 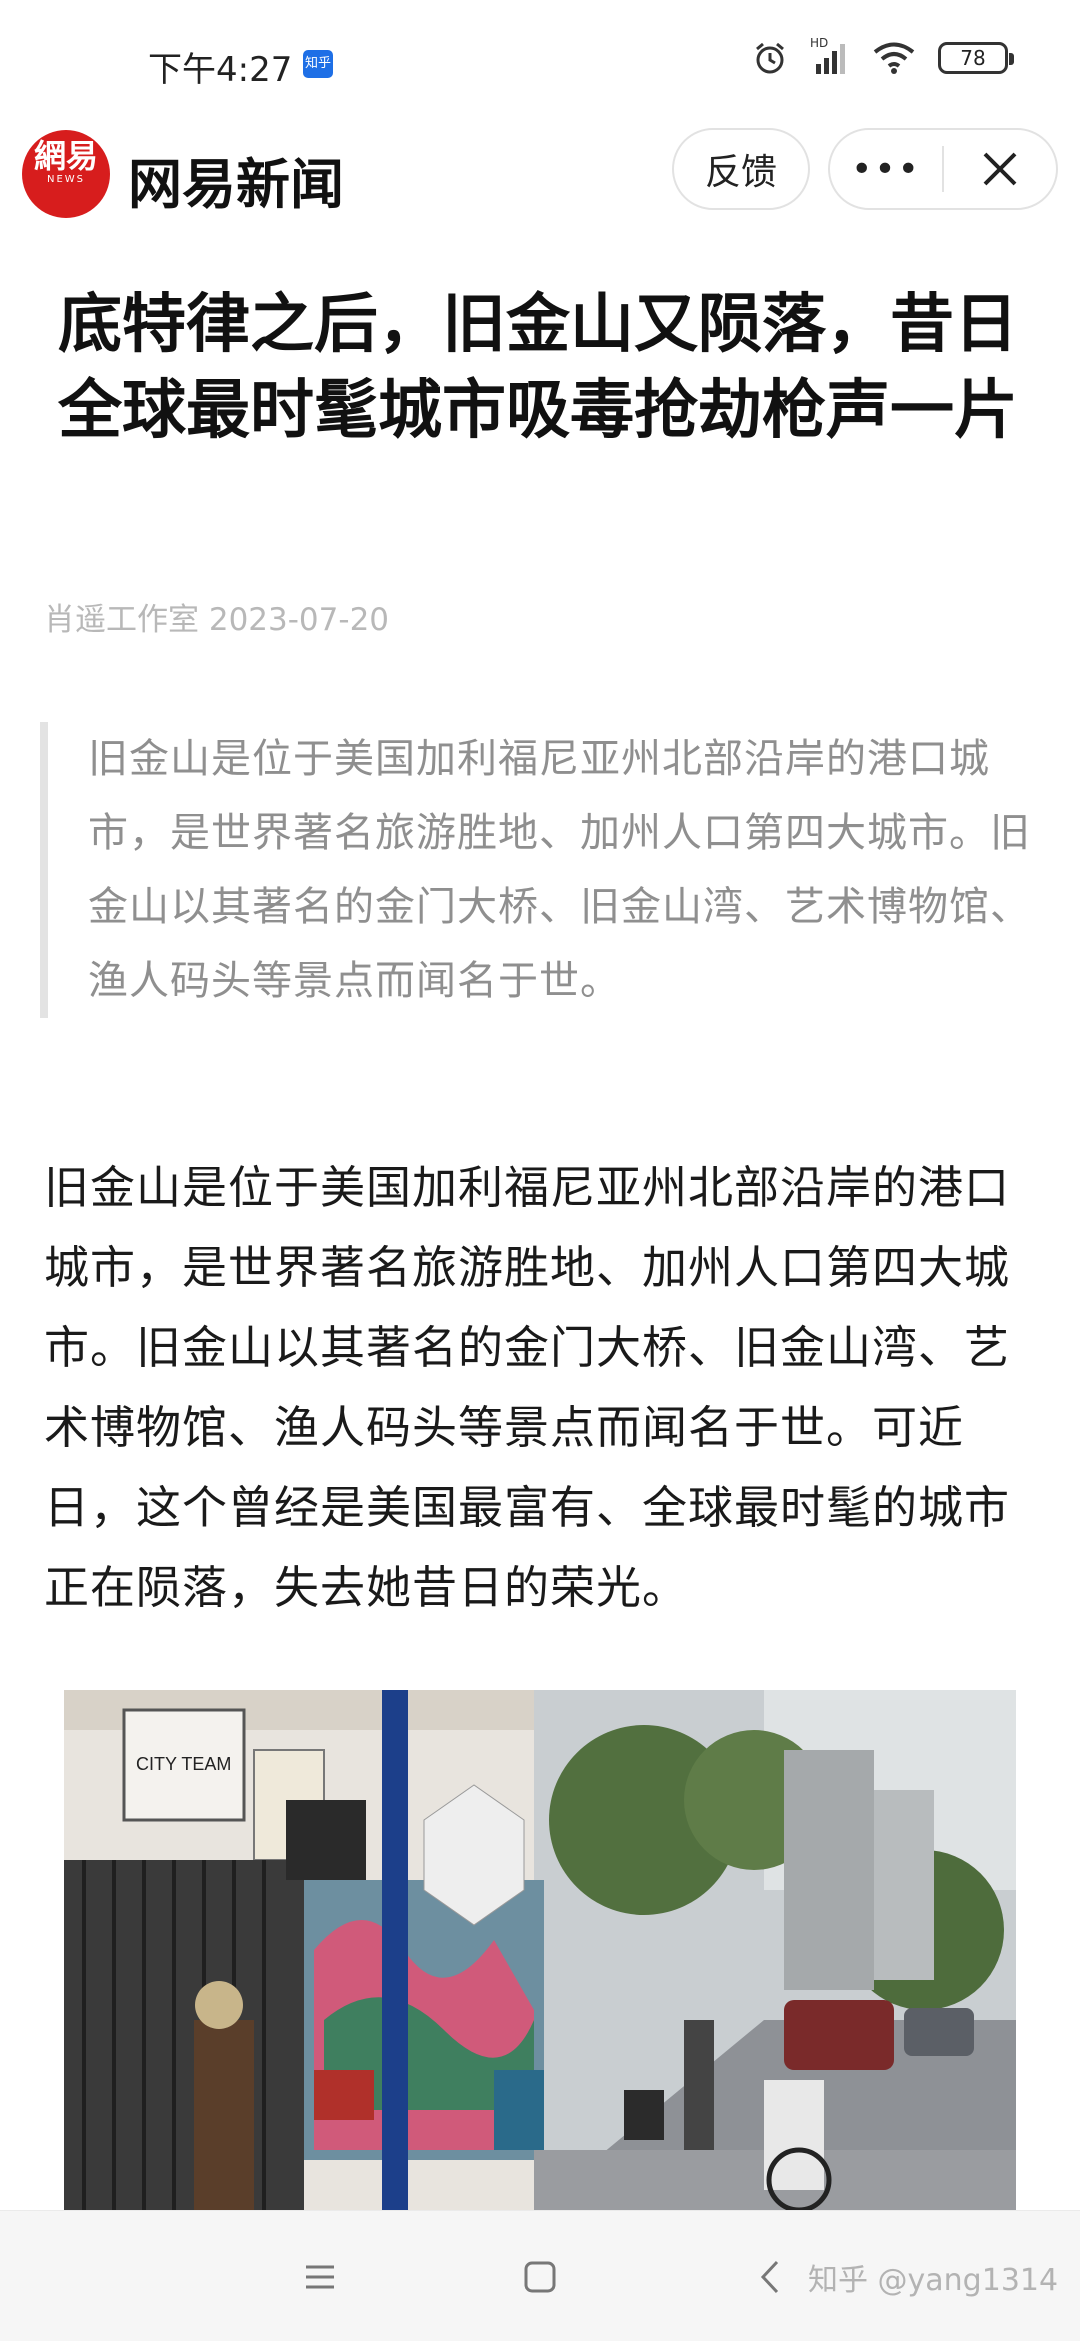 I want to click on more-button: •••, so click(x=886, y=169).